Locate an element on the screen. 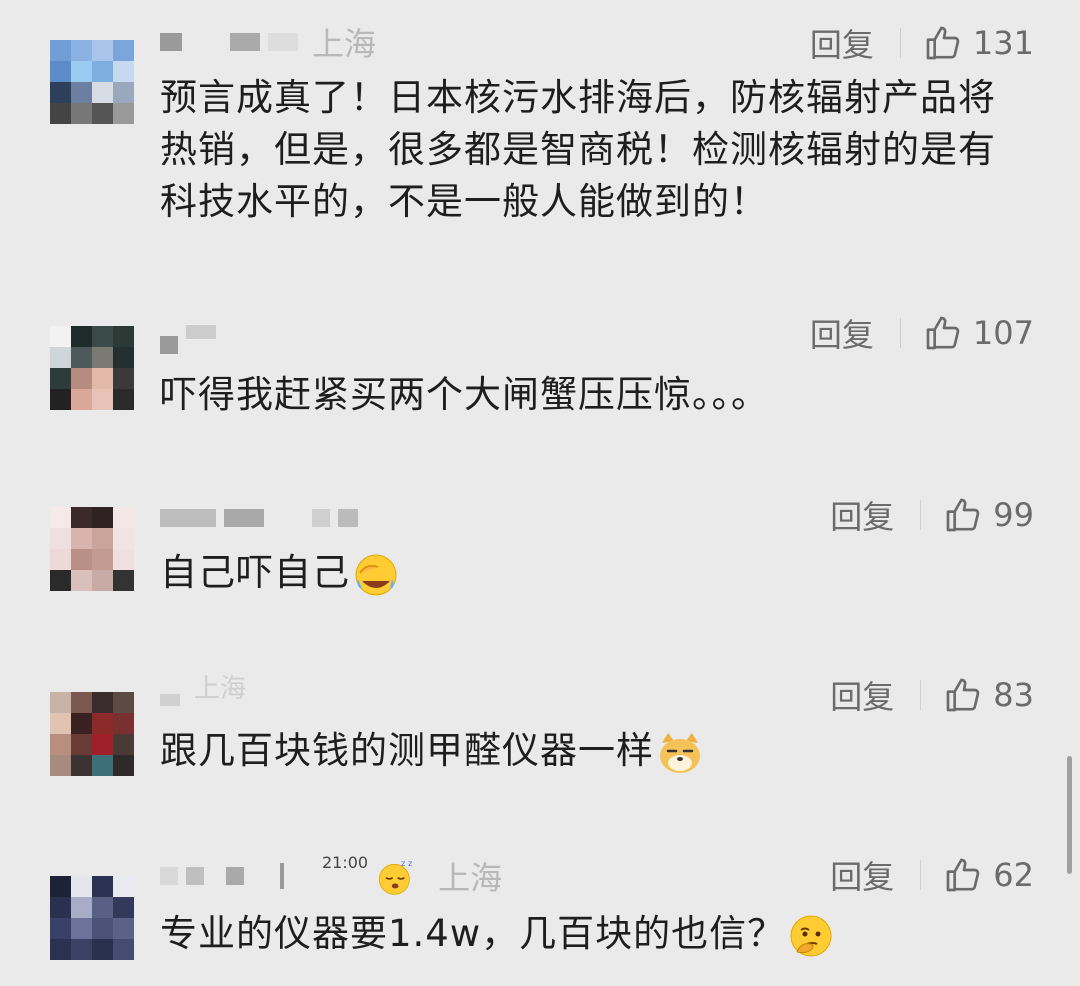  comment-actions: 回复 62 is located at coordinates (932, 875).